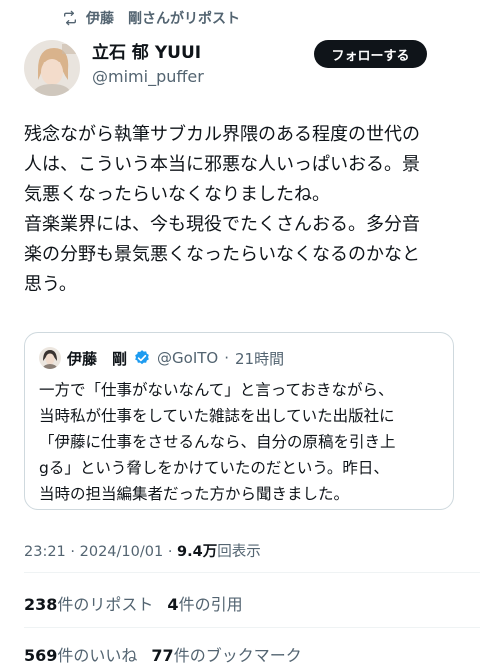 This screenshot has width=480, height=672. Describe the element at coordinates (122, 552) in the screenshot. I see `tweet-date: 2024/10/01` at that location.